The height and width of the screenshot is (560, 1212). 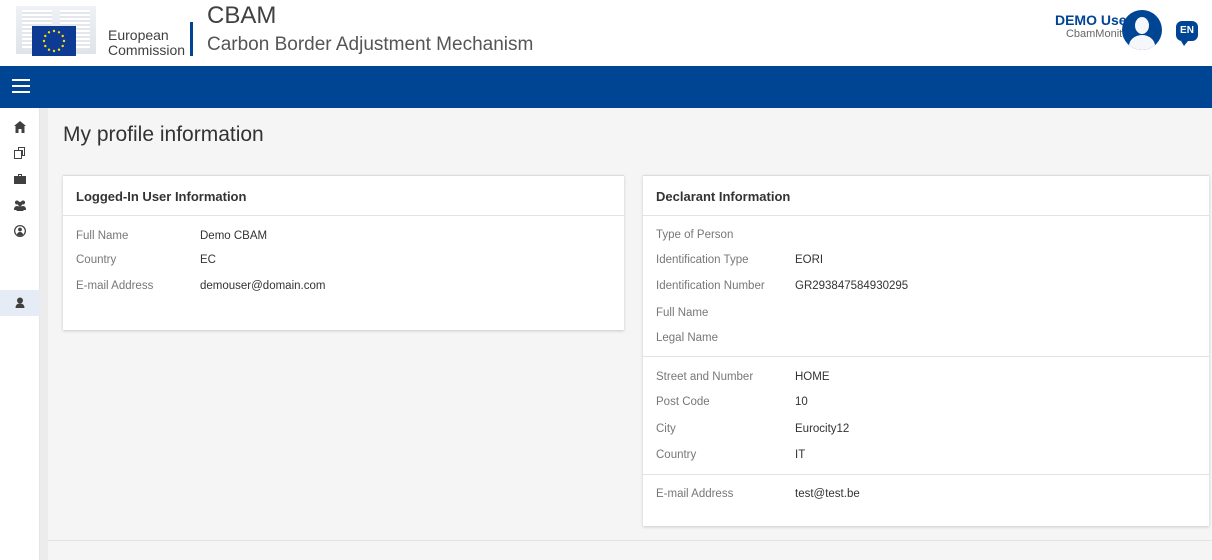 I want to click on detail-value: EORI, so click(x=809, y=260).